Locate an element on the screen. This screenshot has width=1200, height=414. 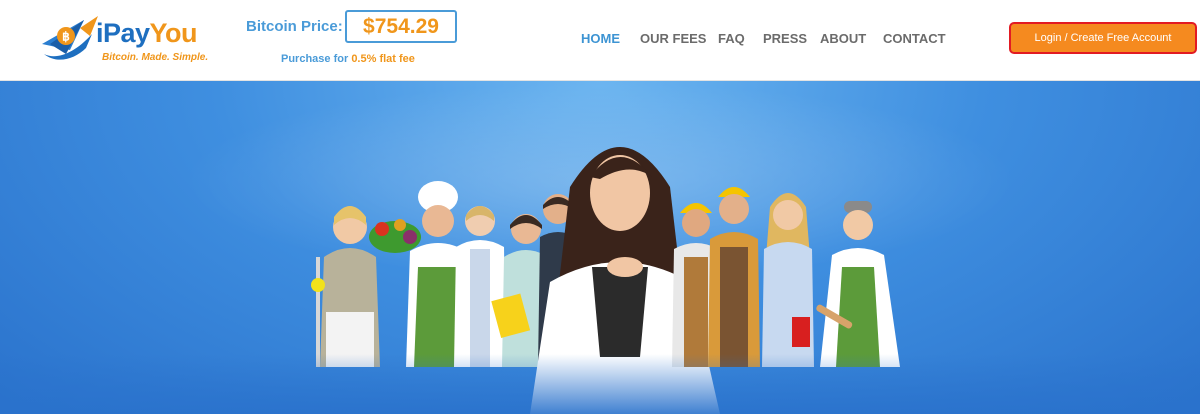
nav-home: HOME is located at coordinates (600, 38).